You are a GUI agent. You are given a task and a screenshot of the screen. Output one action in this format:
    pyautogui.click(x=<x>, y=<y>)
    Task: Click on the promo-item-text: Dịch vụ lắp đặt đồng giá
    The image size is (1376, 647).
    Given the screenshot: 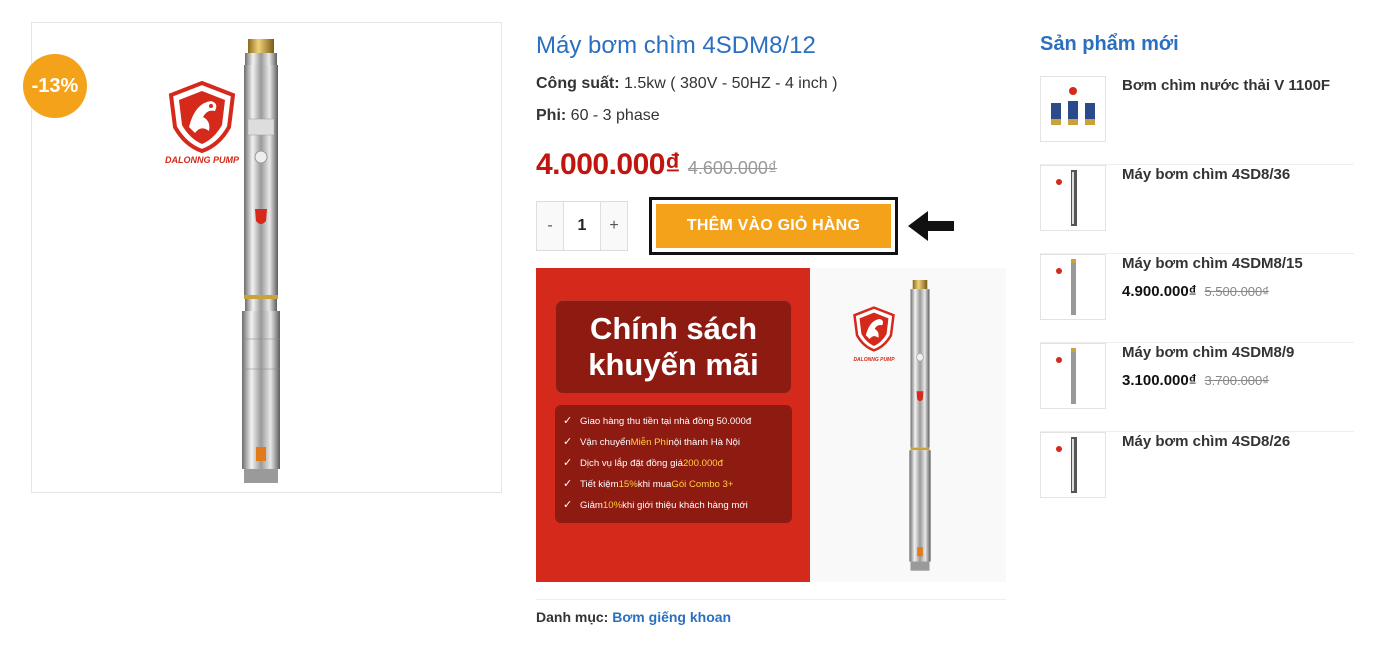 What is the action you would take?
    pyautogui.click(x=631, y=463)
    